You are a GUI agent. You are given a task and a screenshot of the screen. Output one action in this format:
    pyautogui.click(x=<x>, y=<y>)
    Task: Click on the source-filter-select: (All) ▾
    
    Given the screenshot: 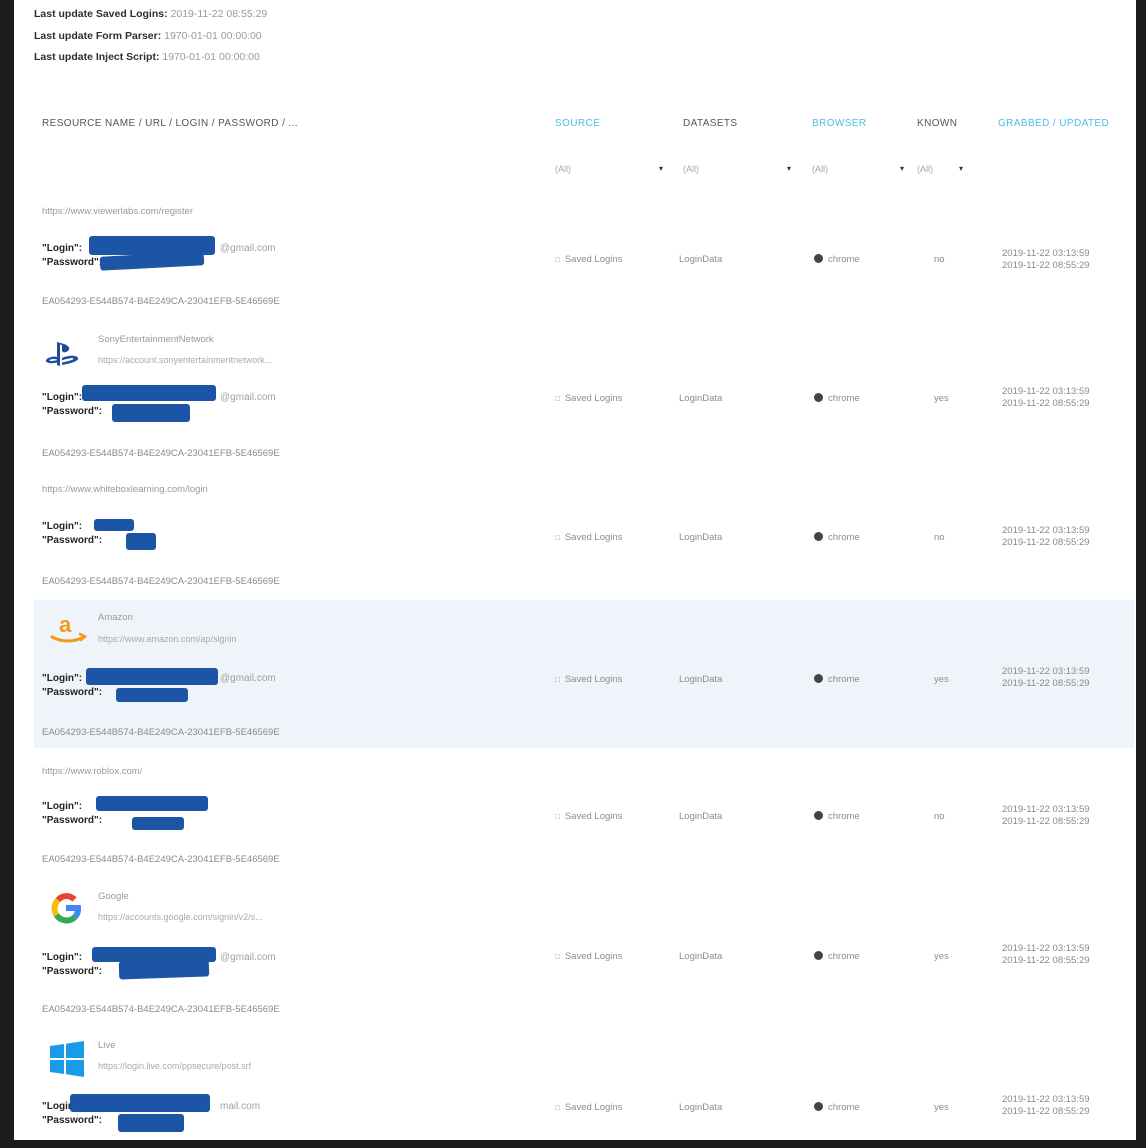 What is the action you would take?
    pyautogui.click(x=611, y=169)
    